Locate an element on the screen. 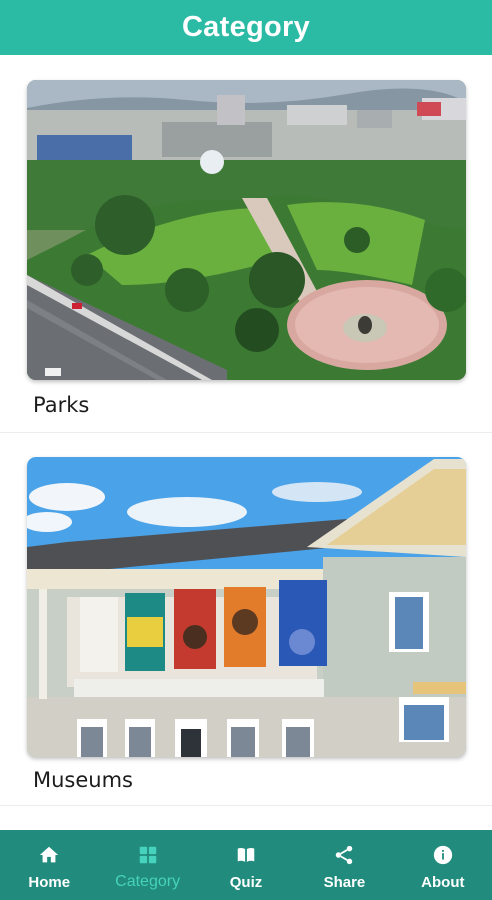 This screenshot has width=492, height=900. category-label: Museums is located at coordinates (83, 780).